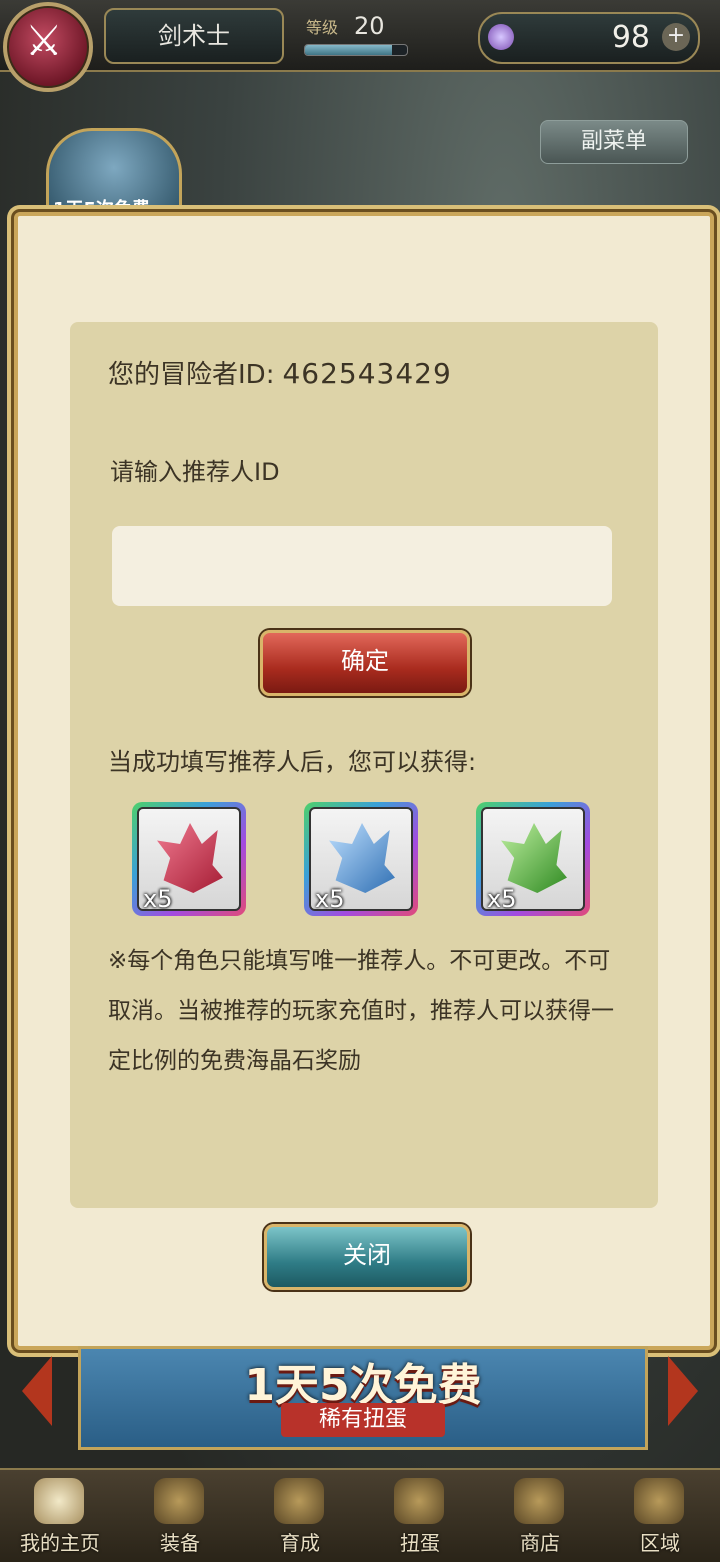 The width and height of the screenshot is (720, 1562). What do you see at coordinates (180, 1543) in the screenshot?
I see `nav-label: 装备` at bounding box center [180, 1543].